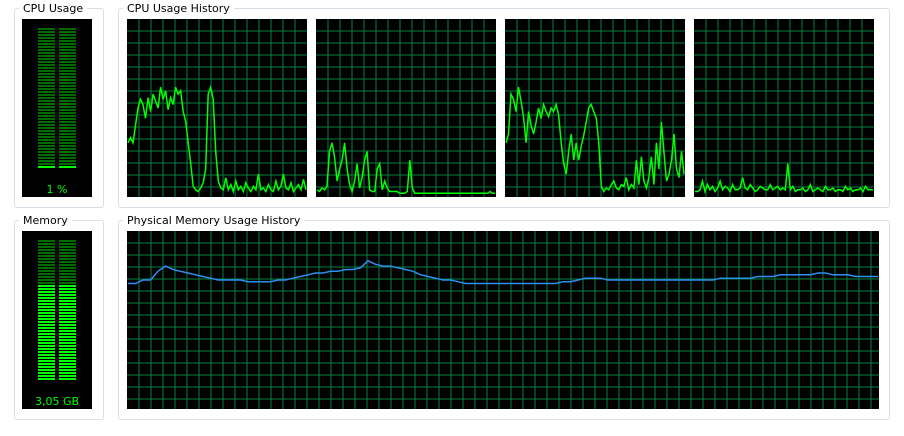  I want to click on memory-history-label: Physical Memory Usage History, so click(214, 220).